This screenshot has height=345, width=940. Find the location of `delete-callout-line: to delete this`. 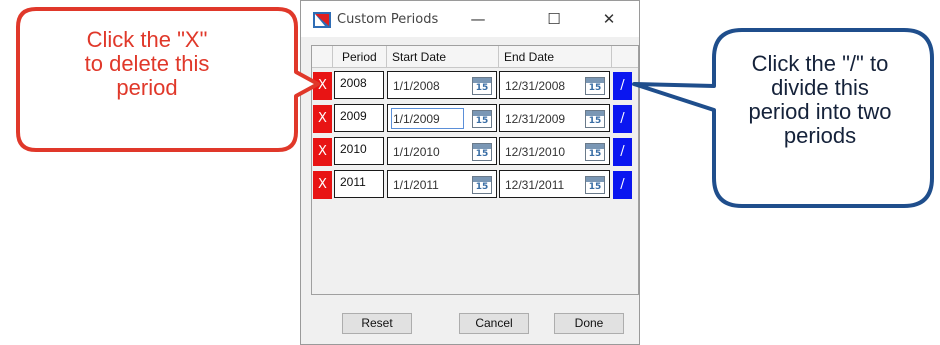

delete-callout-line: to delete this is located at coordinates (147, 63).